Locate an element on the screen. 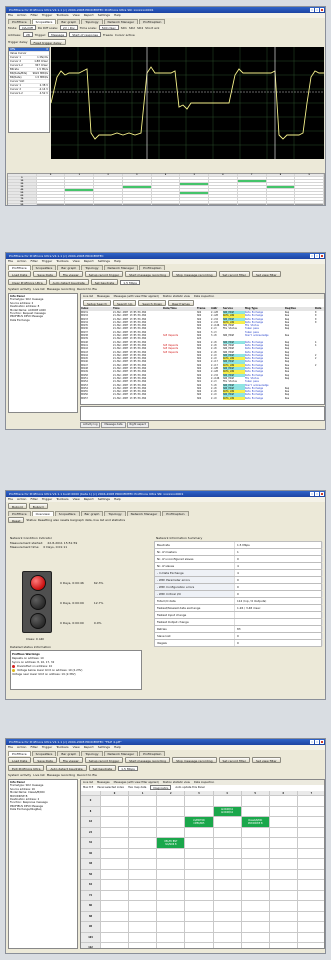  tab-message-data: Message data is located at coordinates (113, 425).